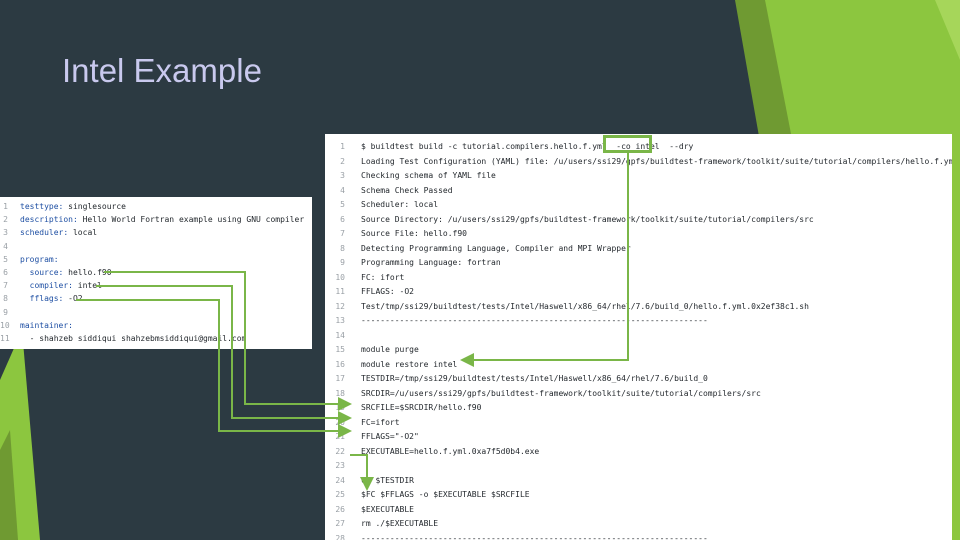 This screenshot has height=540, width=960. Describe the element at coordinates (340, 364) in the screenshot. I see `line-number: 16` at that location.